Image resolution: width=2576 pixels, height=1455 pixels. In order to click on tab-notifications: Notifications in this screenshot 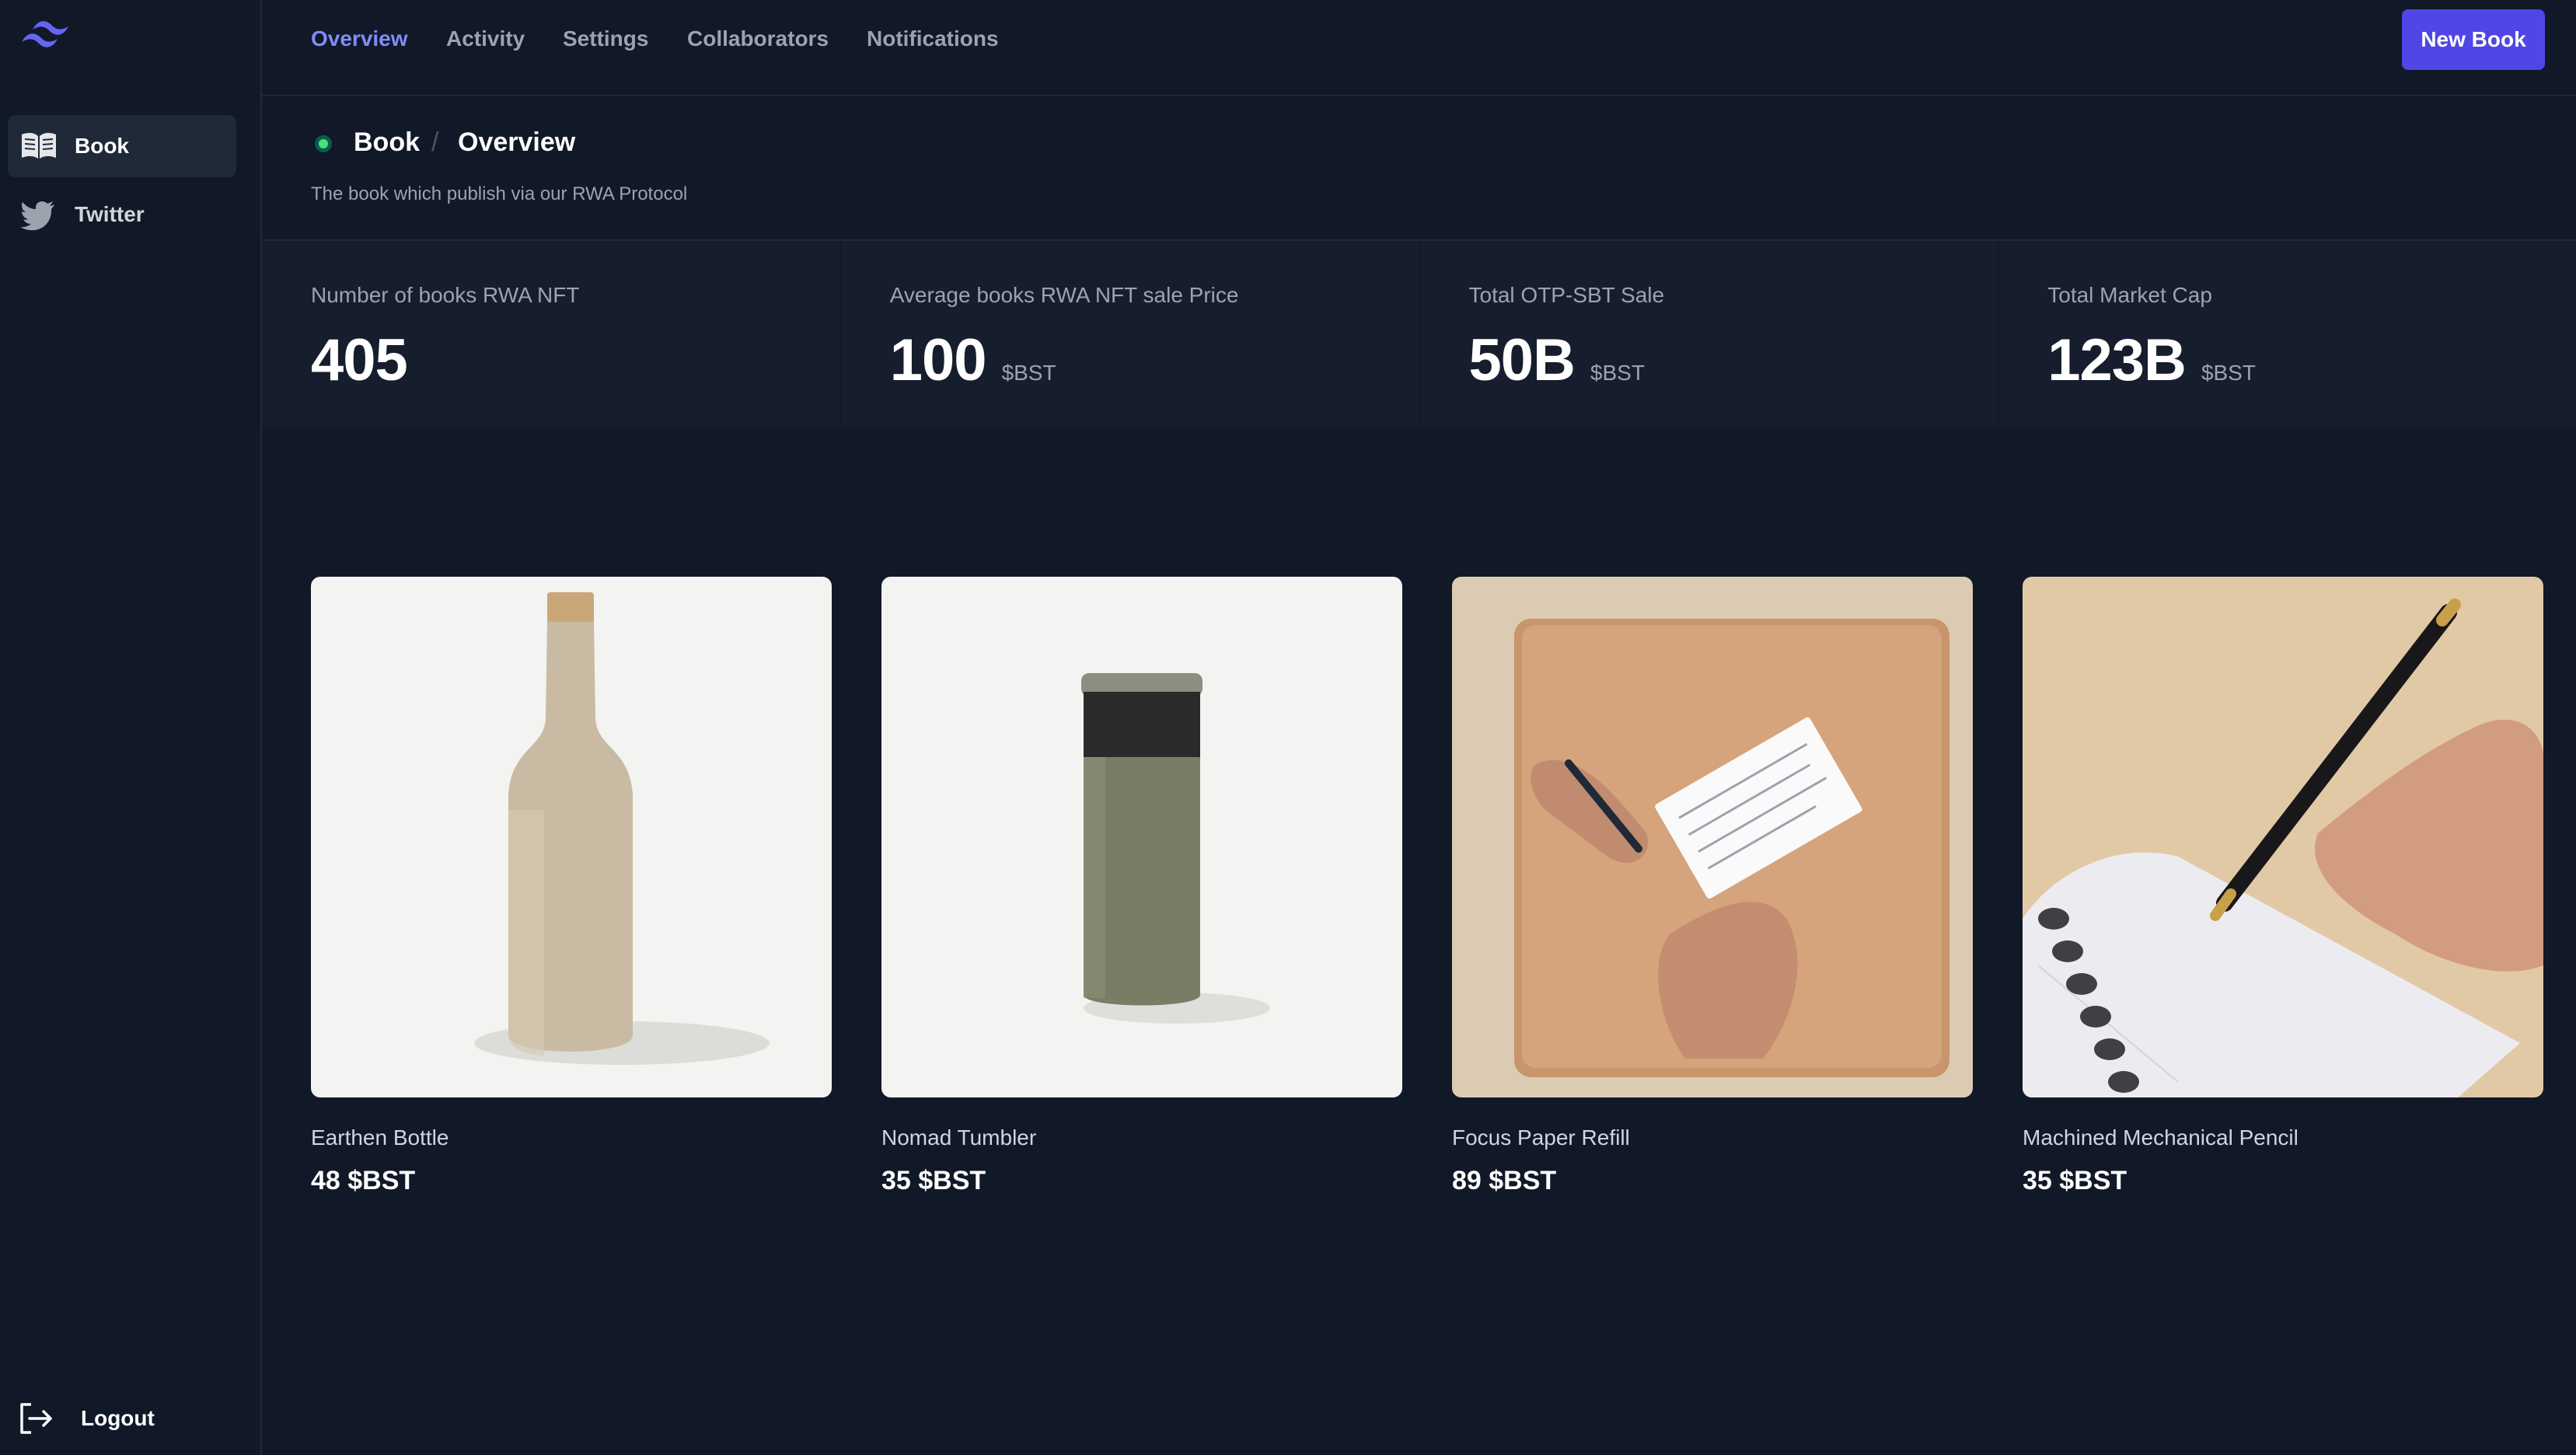, I will do `click(933, 38)`.